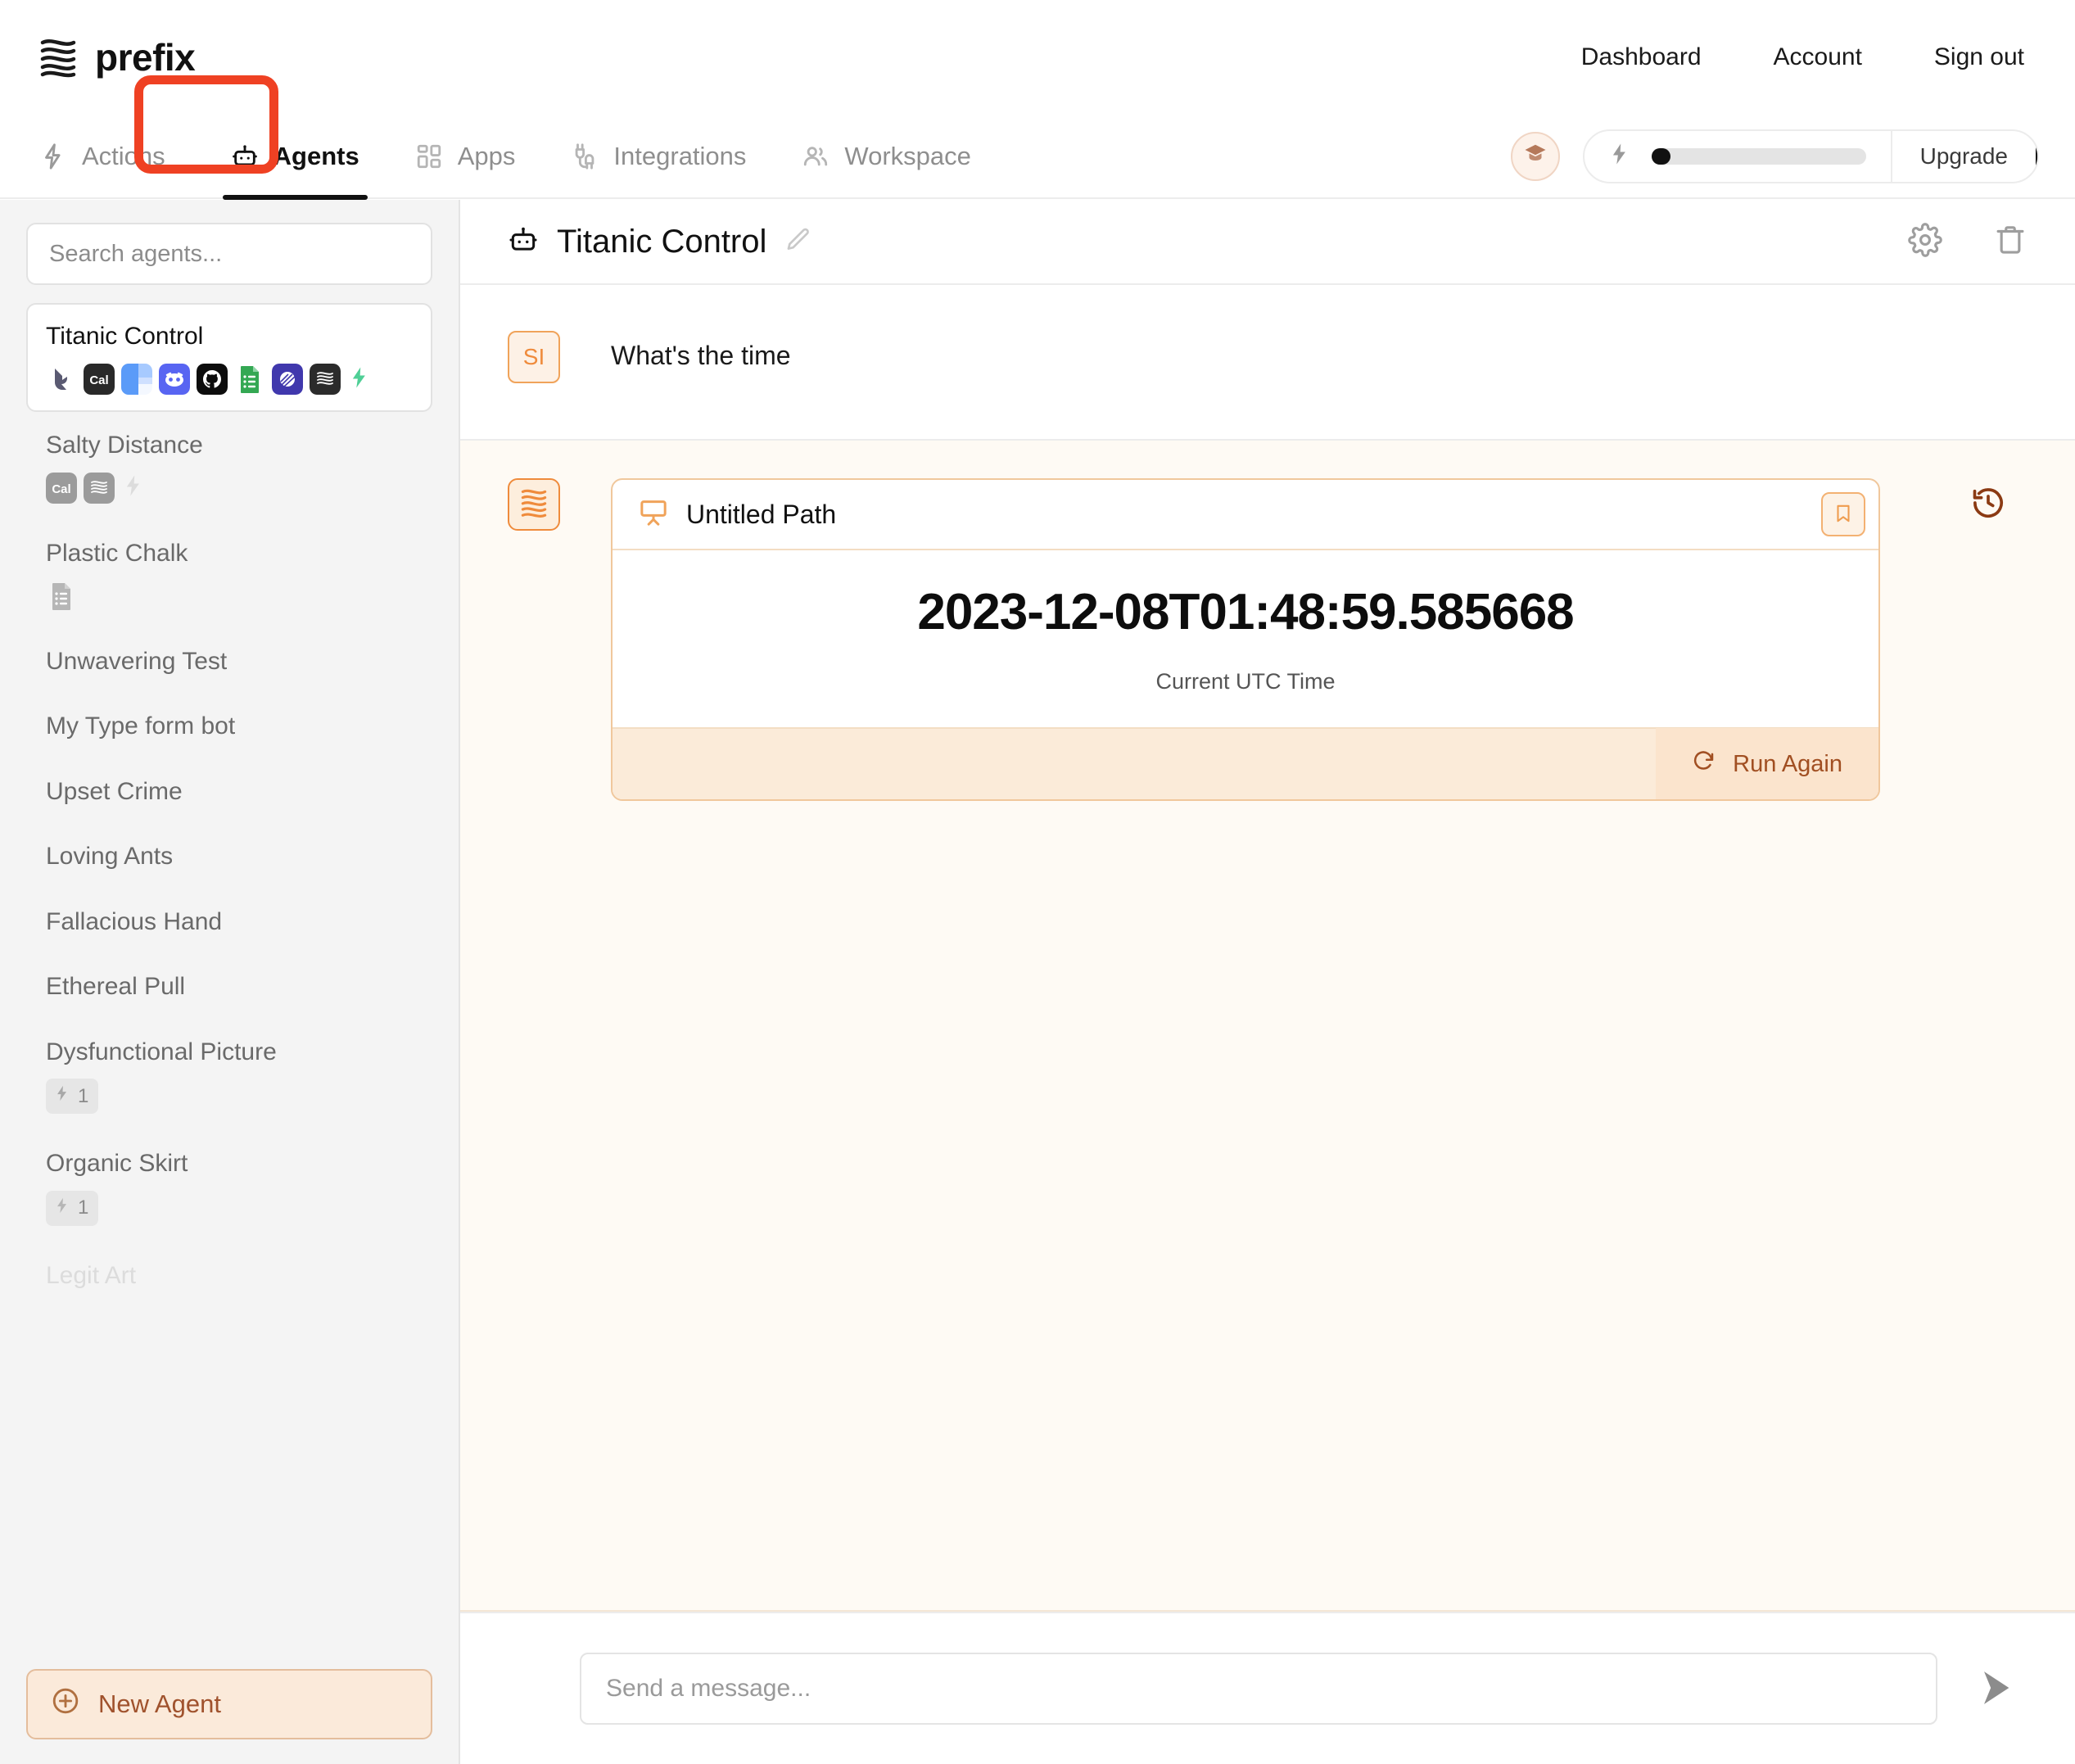  Describe the element at coordinates (125, 336) in the screenshot. I see `agent-name: Titanic Control` at that location.